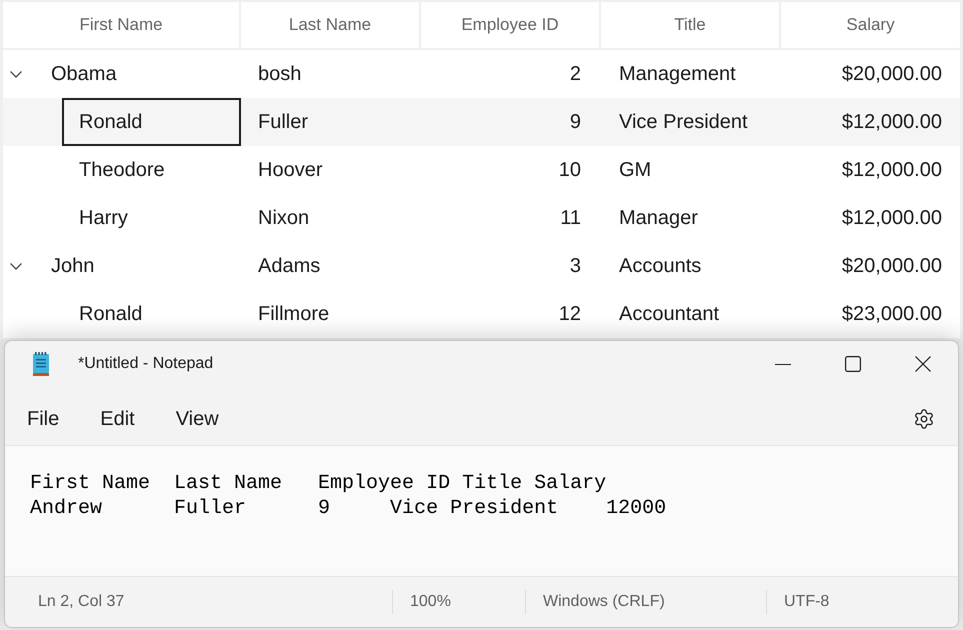 Image resolution: width=963 pixels, height=630 pixels. Describe the element at coordinates (280, 74) in the screenshot. I see `last-name-text: bosh` at that location.